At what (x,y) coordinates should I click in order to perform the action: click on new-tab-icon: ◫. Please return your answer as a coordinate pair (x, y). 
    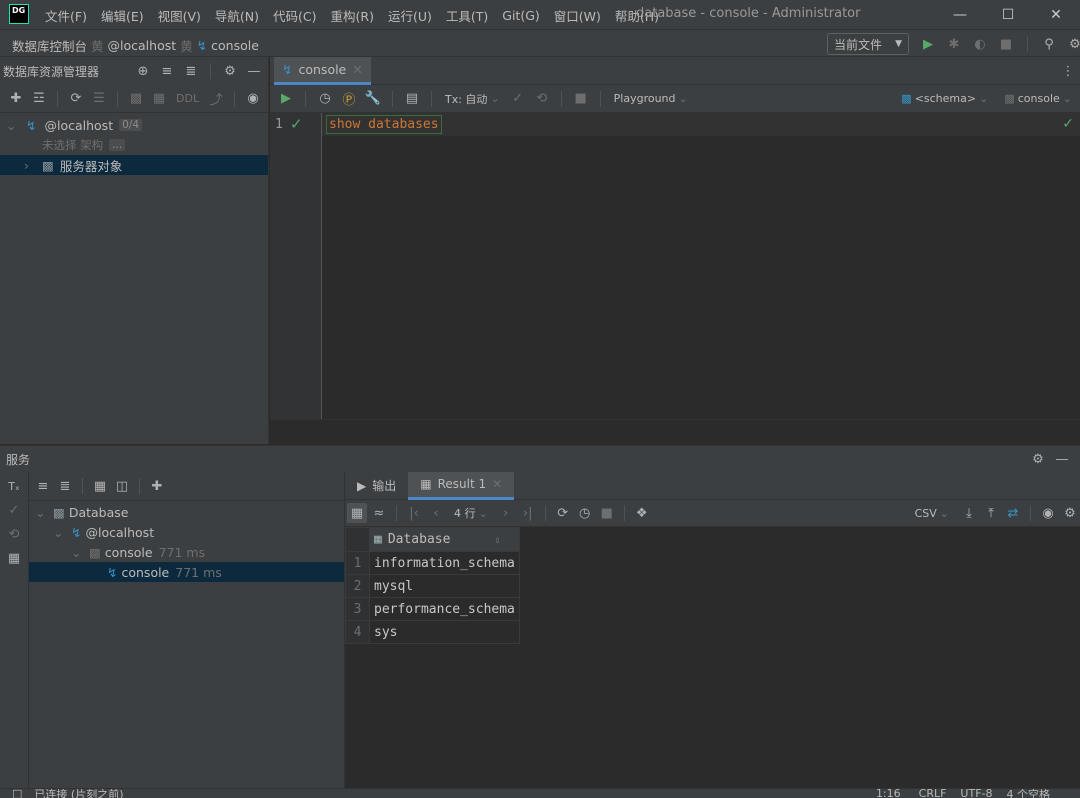
    Looking at the image, I should click on (122, 486).